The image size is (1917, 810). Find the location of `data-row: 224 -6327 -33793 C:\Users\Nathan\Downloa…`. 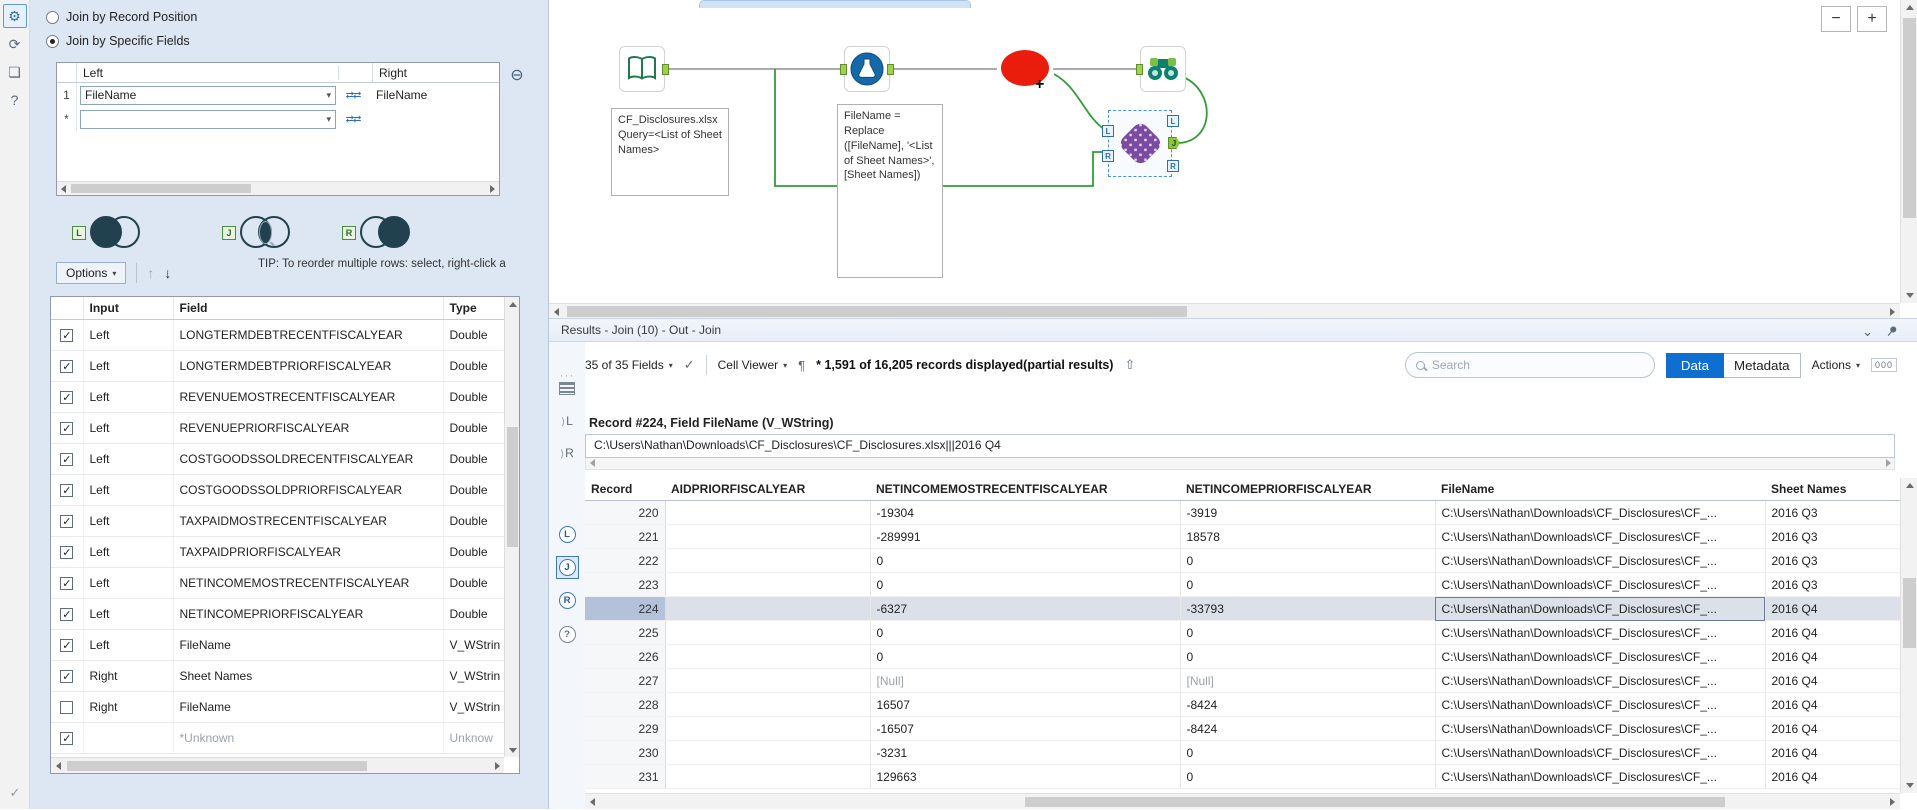

data-row: 224 -6327 -33793 C:\Users\Nathan\Downloa… is located at coordinates (1242, 608).